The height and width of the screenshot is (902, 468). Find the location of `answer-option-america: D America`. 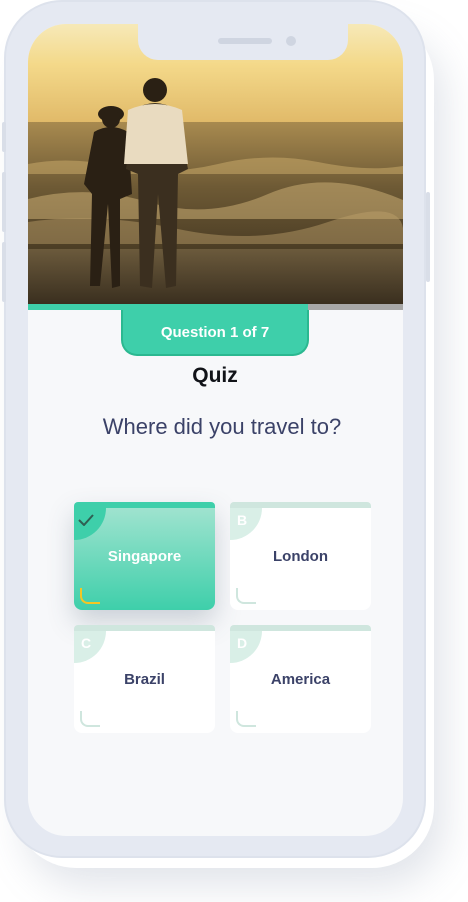

answer-option-america: D America is located at coordinates (300, 679).